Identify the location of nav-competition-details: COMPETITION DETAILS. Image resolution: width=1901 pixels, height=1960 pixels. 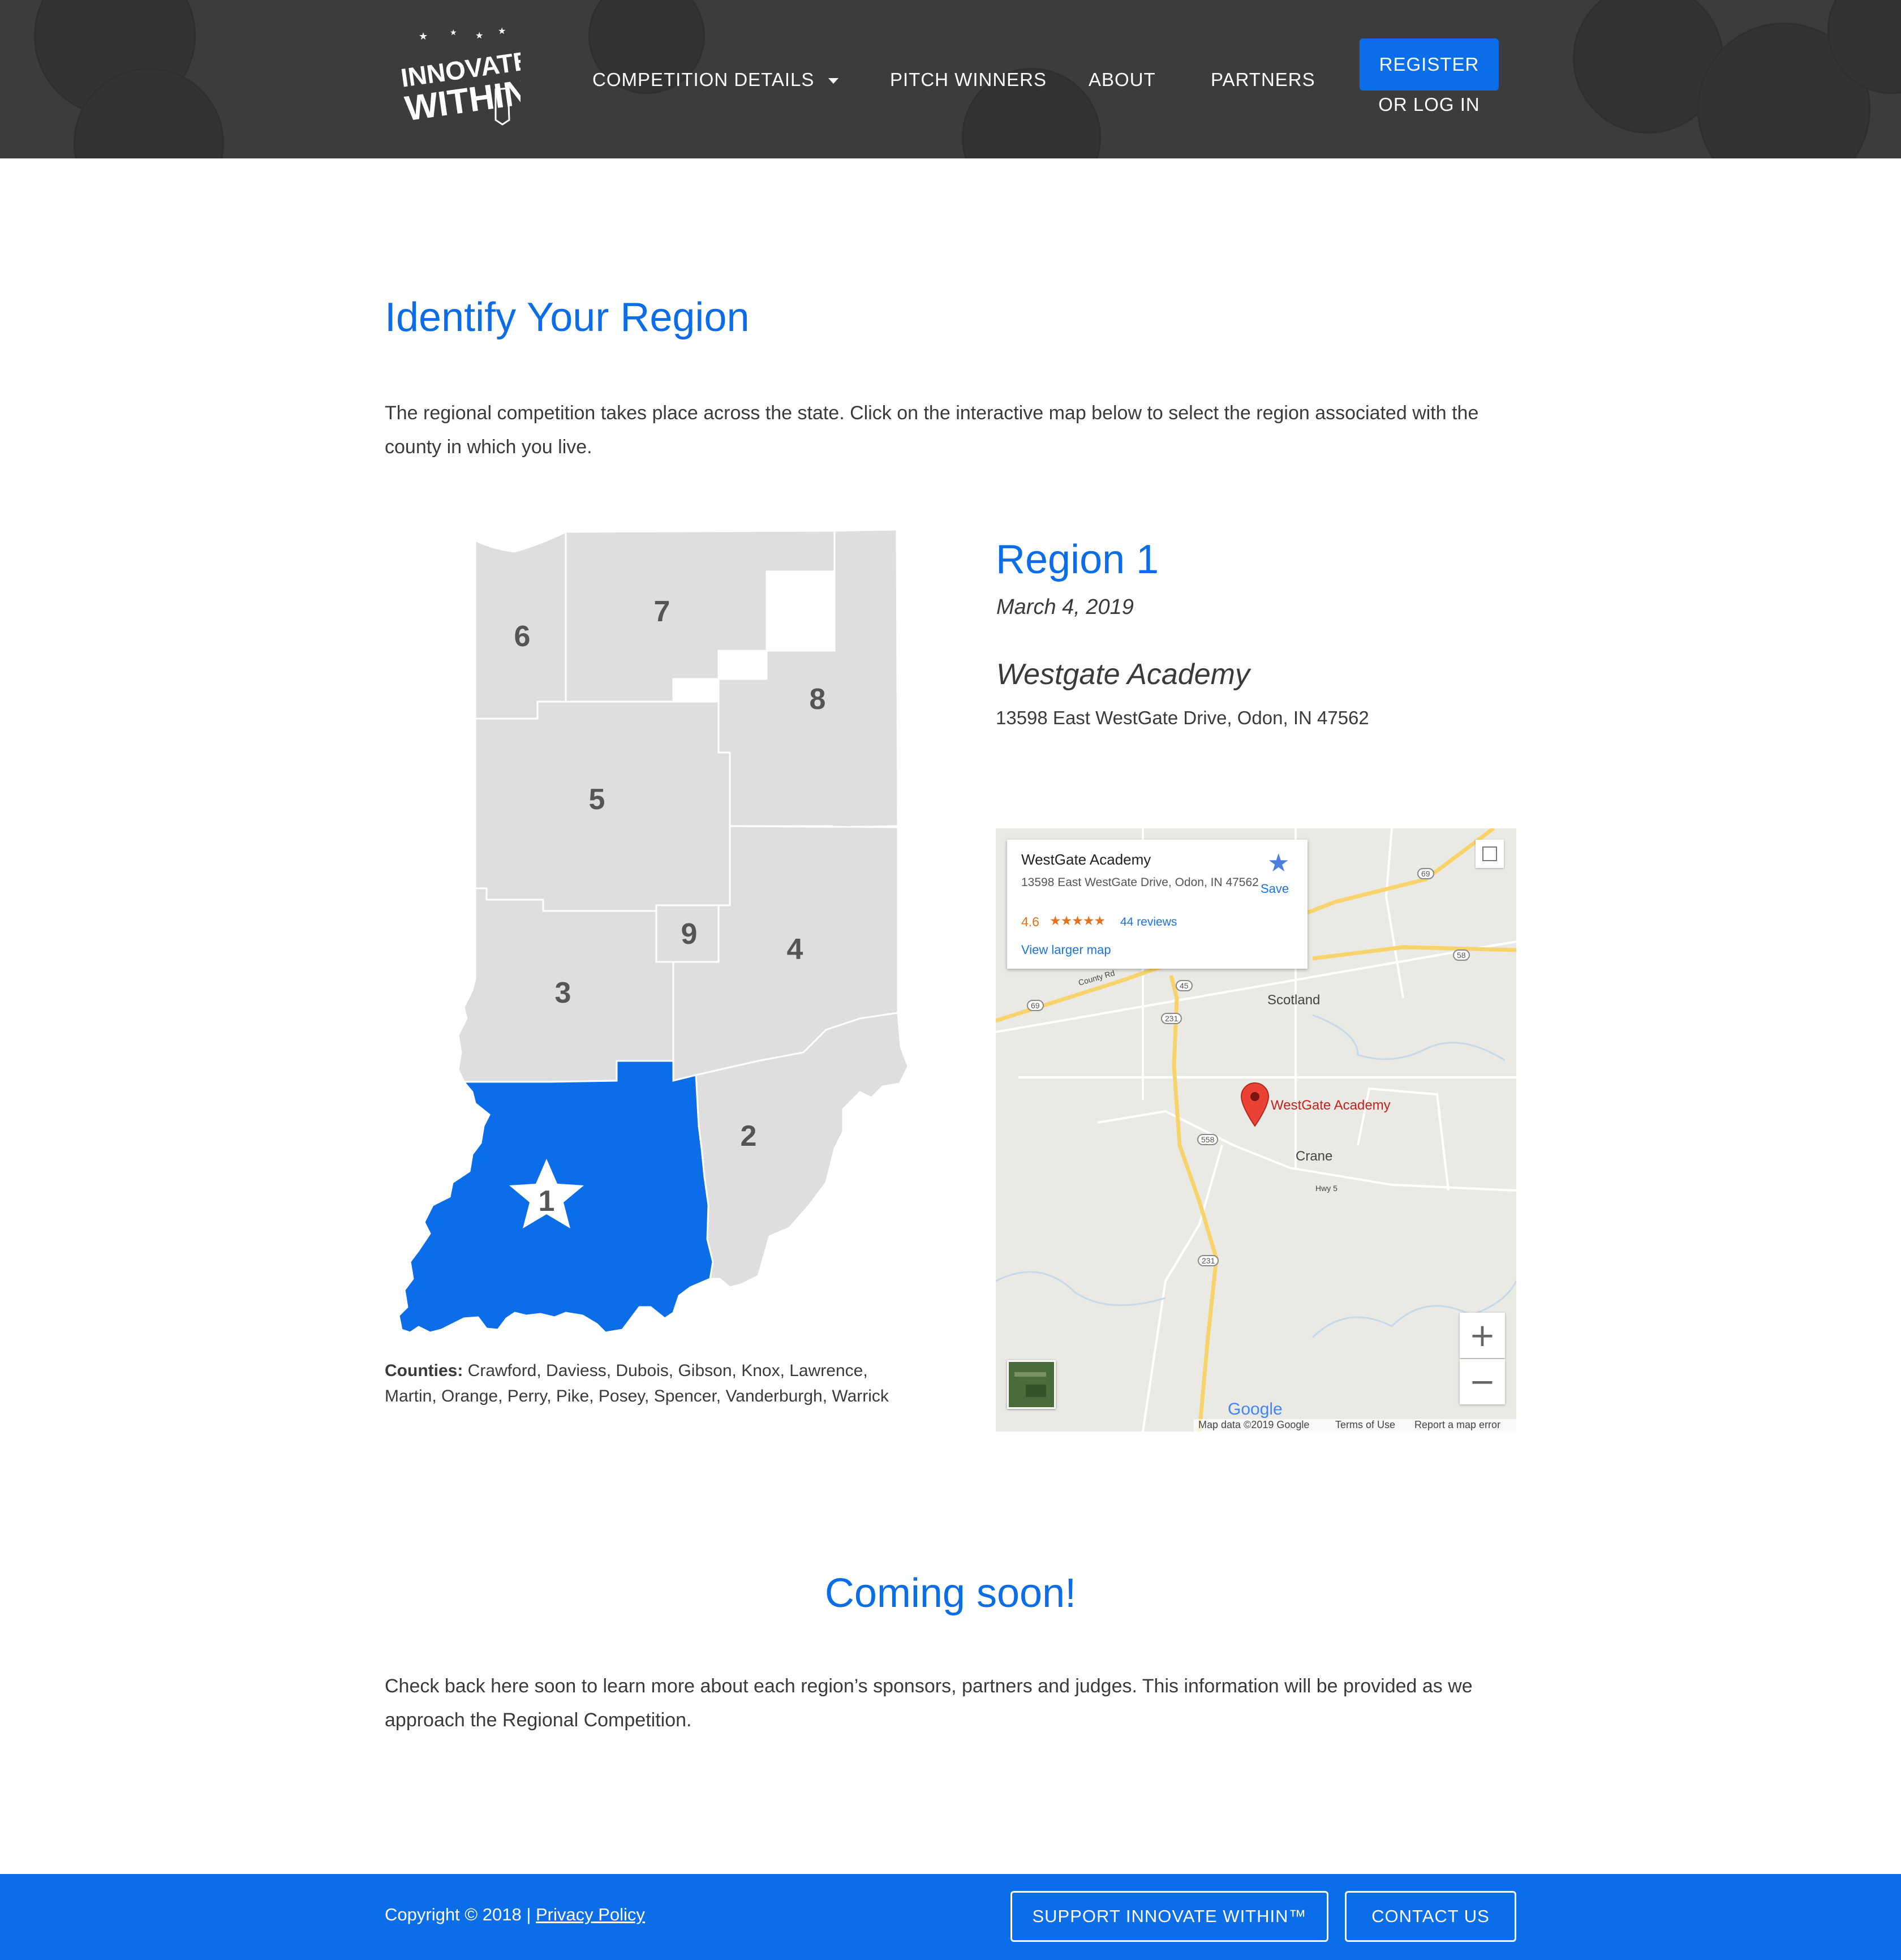
(715, 80).